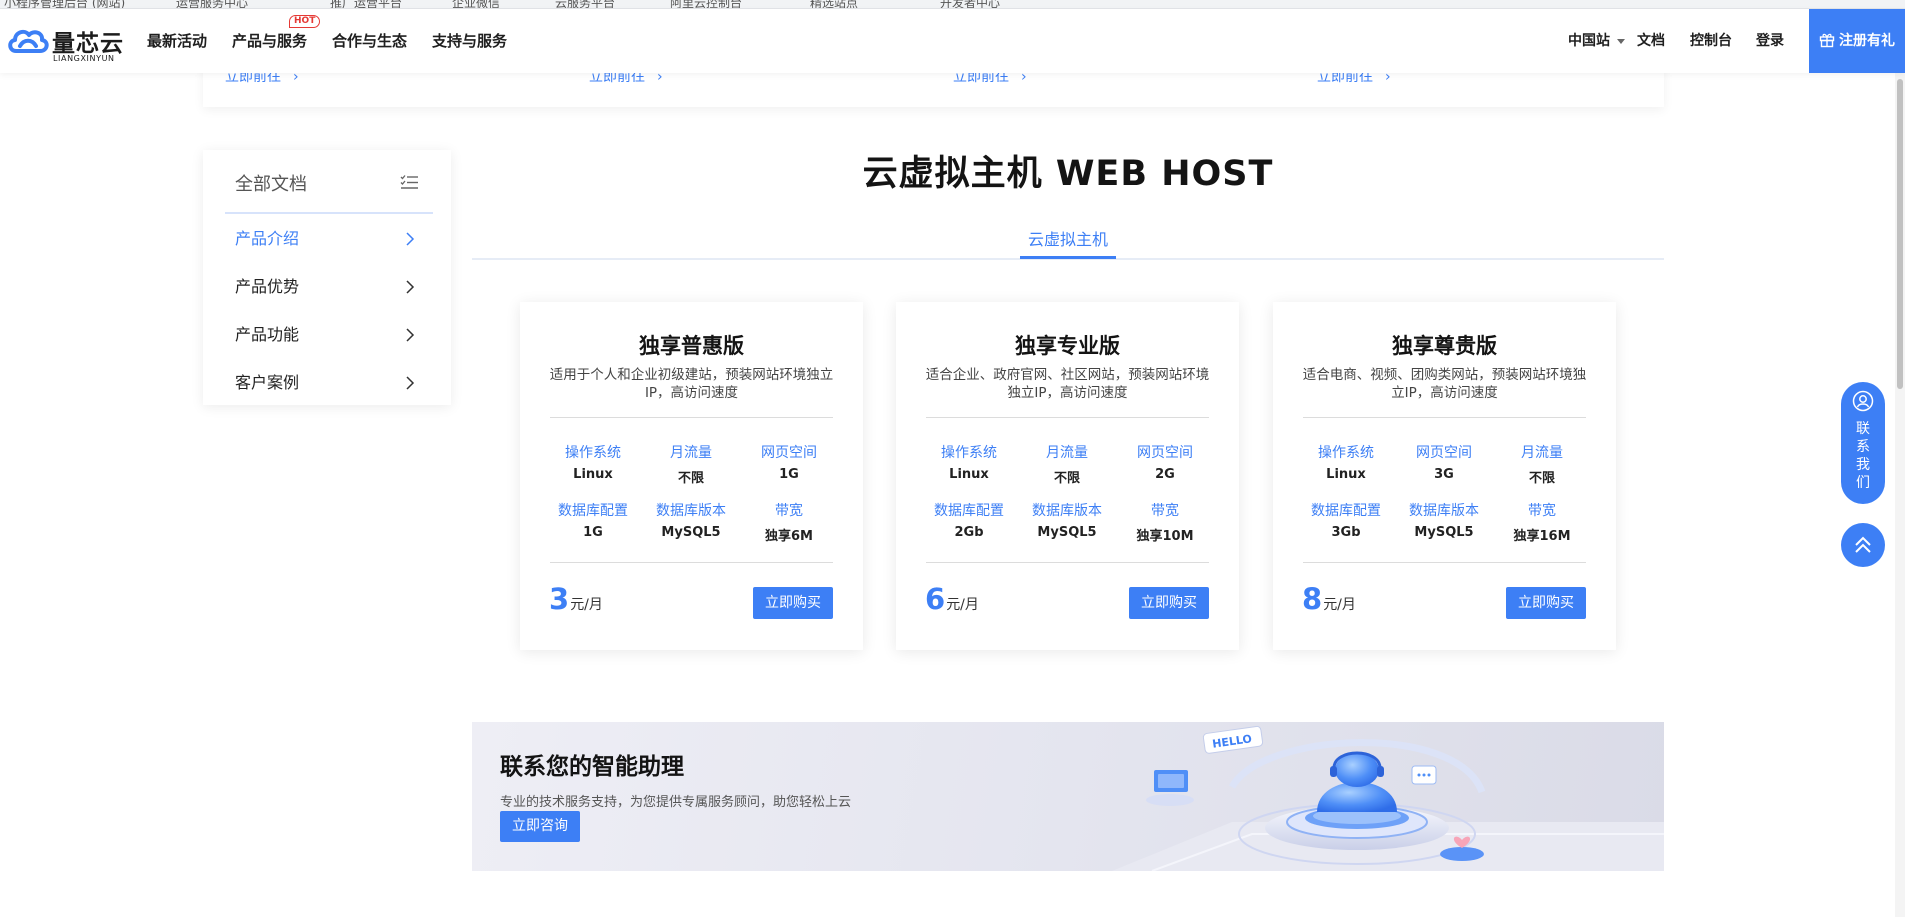  I want to click on plan-name: 独享普惠版, so click(691, 346).